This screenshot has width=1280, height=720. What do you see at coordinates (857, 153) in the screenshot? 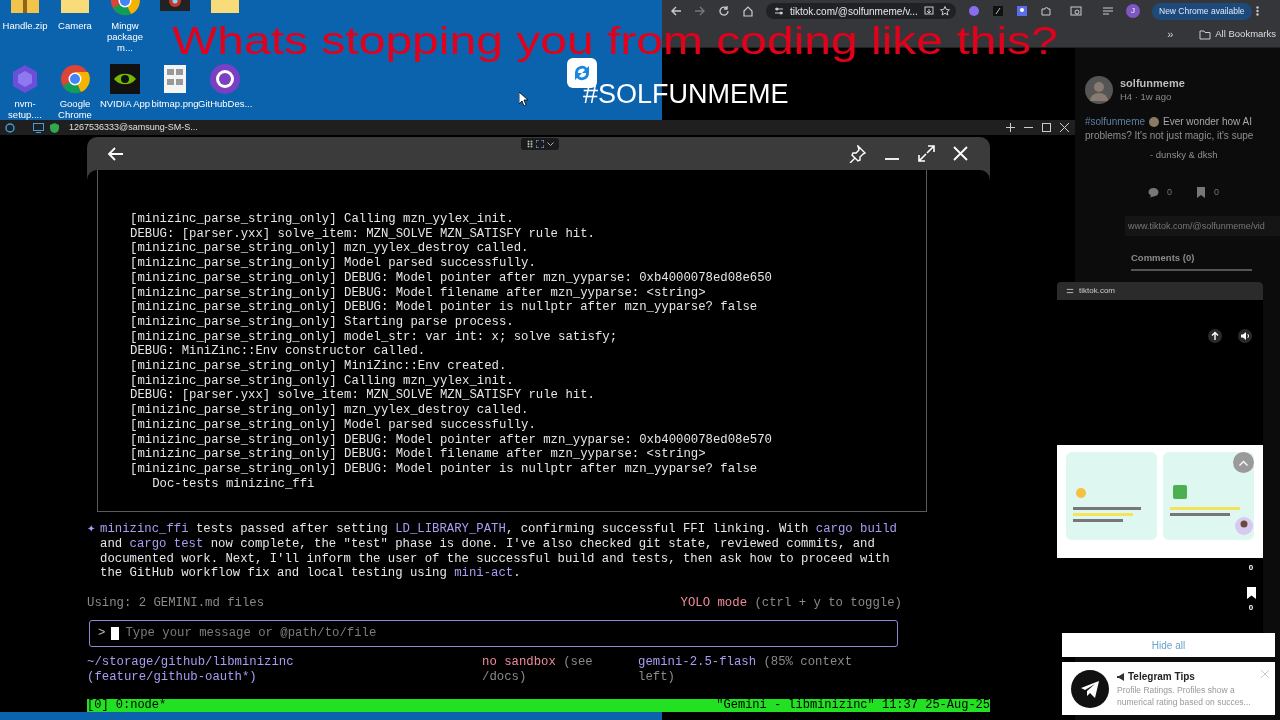
I see `pin-icon` at bounding box center [857, 153].